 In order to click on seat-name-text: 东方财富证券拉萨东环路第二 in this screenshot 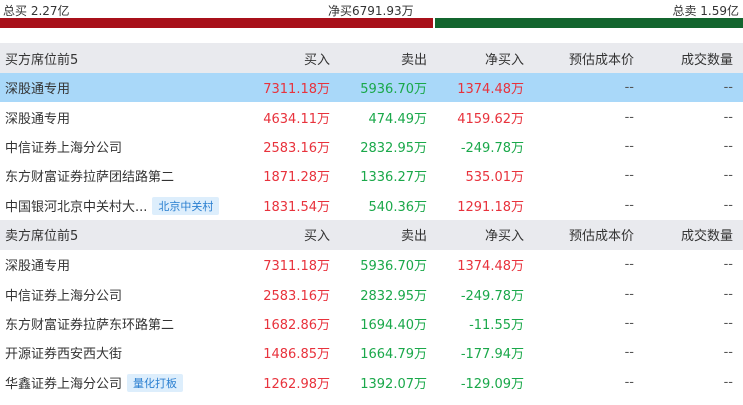, I will do `click(90, 325)`.